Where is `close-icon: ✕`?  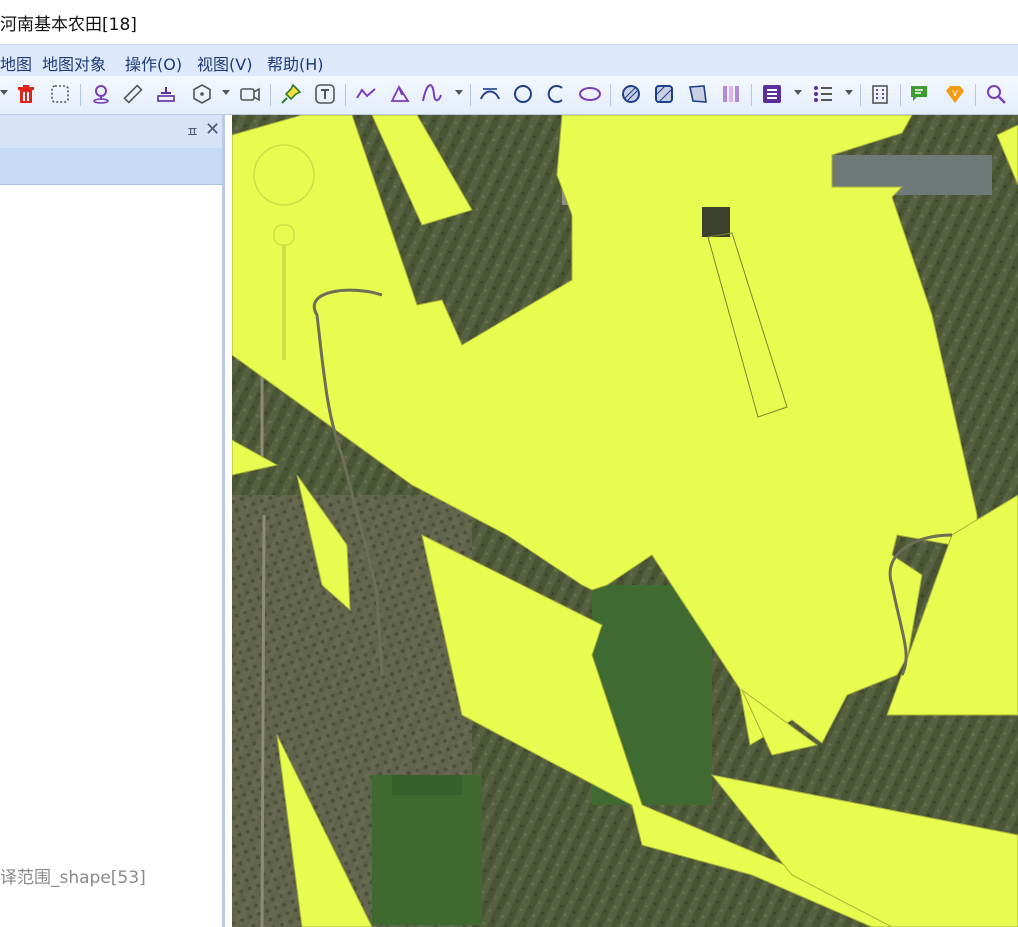 close-icon: ✕ is located at coordinates (212, 129).